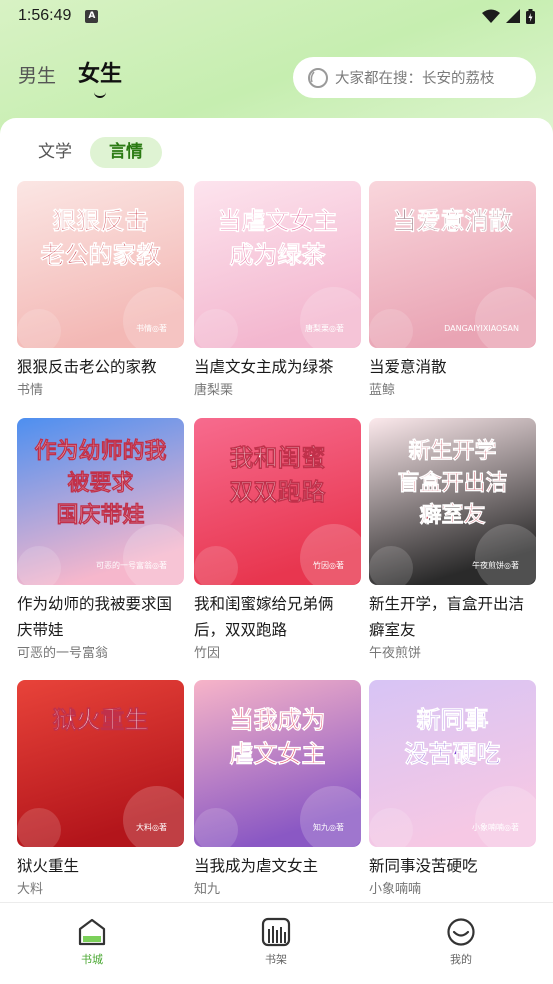  I want to click on book-cover: 新生开学盲盒开出洁癖室友午夜煎饼◎著, so click(452, 501).